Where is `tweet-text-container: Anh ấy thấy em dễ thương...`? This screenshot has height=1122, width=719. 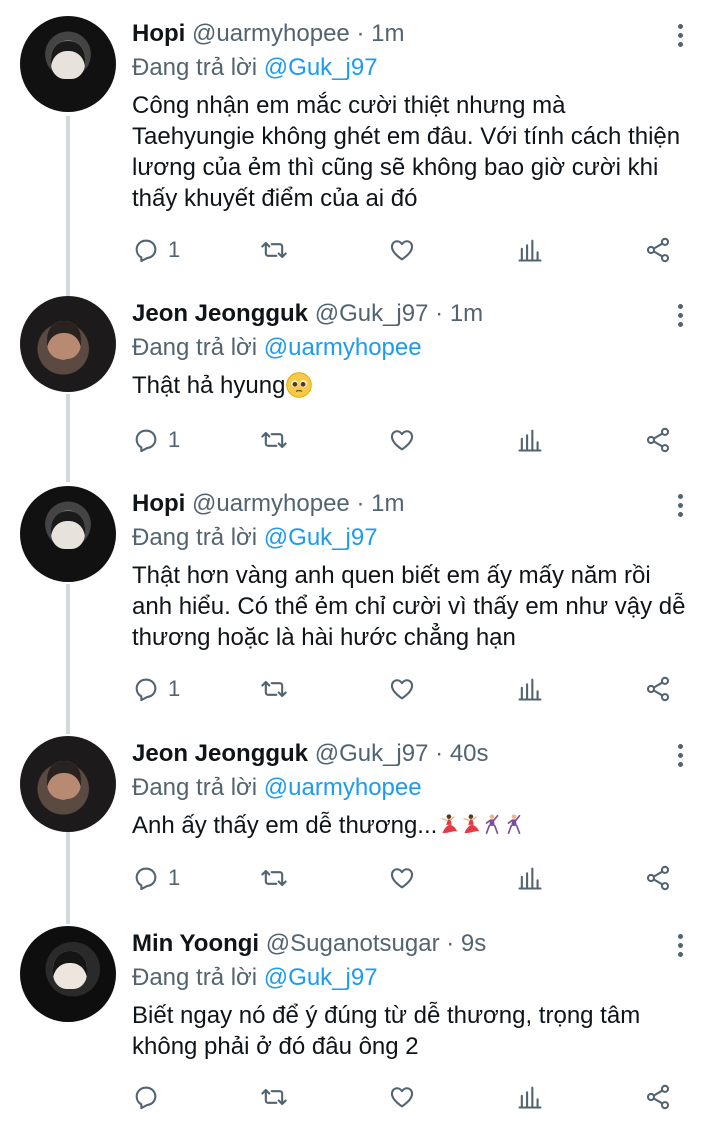 tweet-text-container: Anh ấy thấy em dễ thương... is located at coordinates (412, 825).